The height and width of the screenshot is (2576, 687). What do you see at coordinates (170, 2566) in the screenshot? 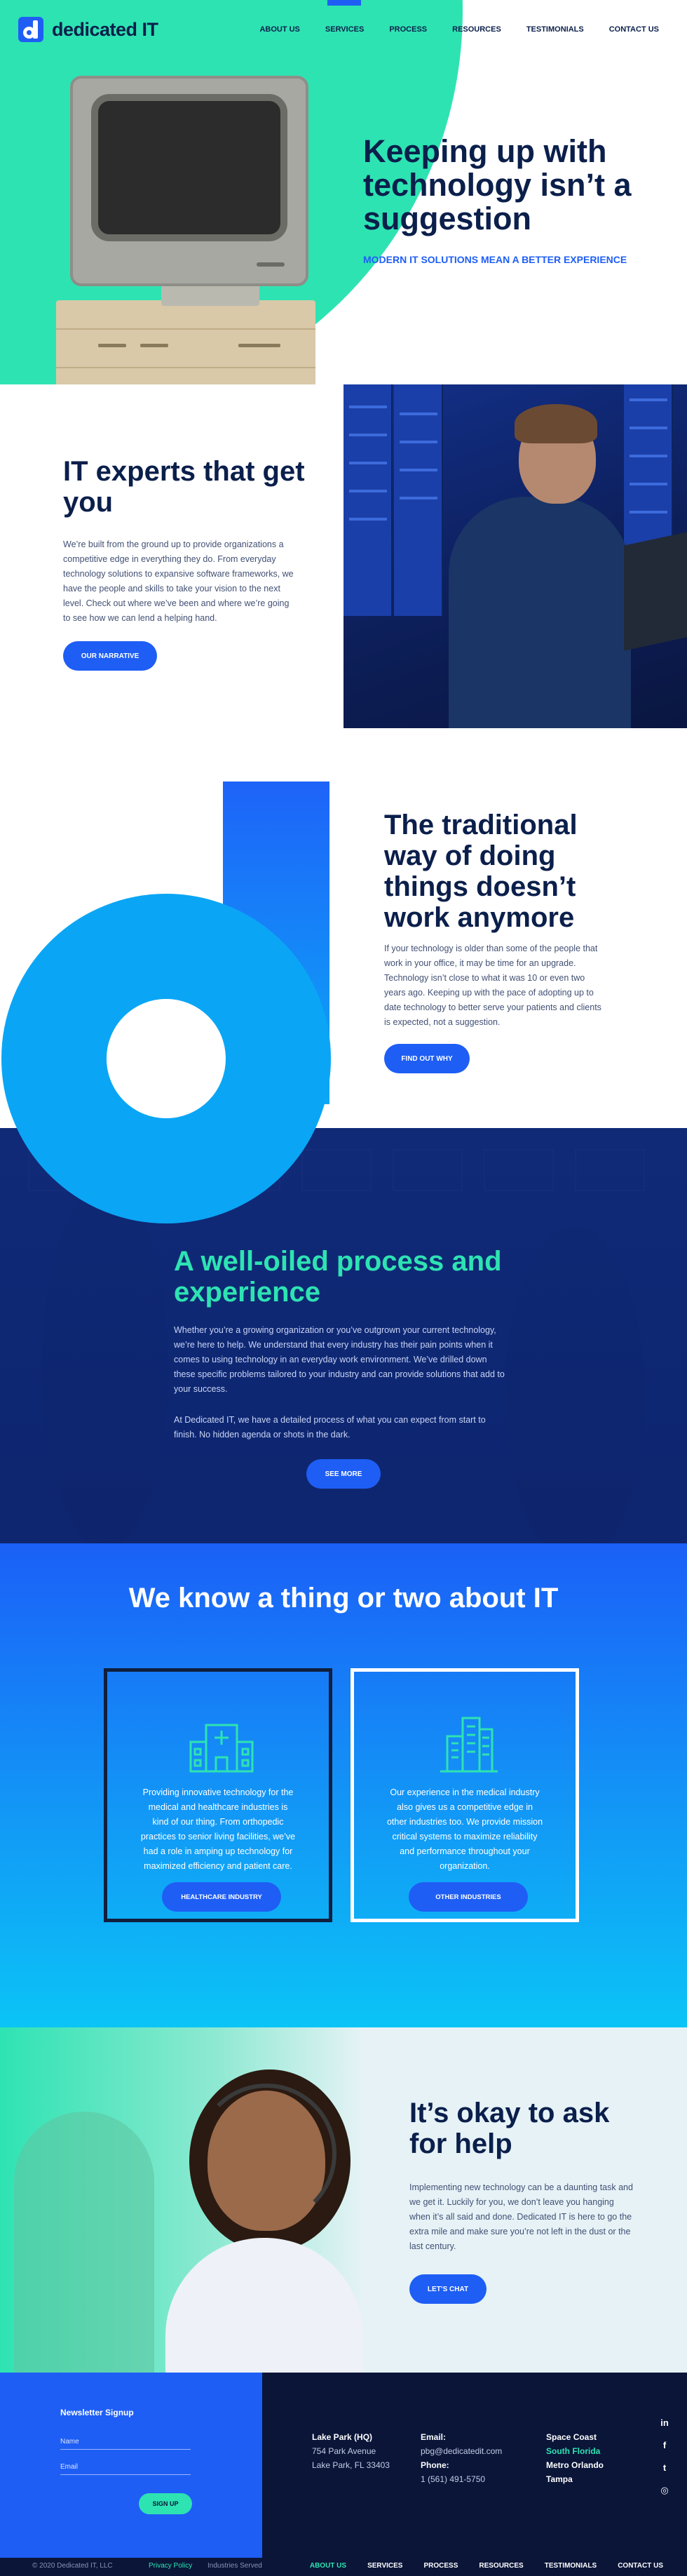
I see `privacy-policy-link: Privacy Policy` at bounding box center [170, 2566].